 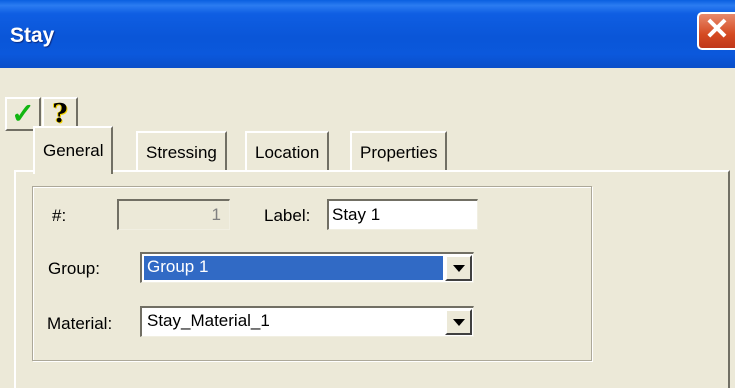 What do you see at coordinates (60, 114) in the screenshot?
I see `question-icon: ?` at bounding box center [60, 114].